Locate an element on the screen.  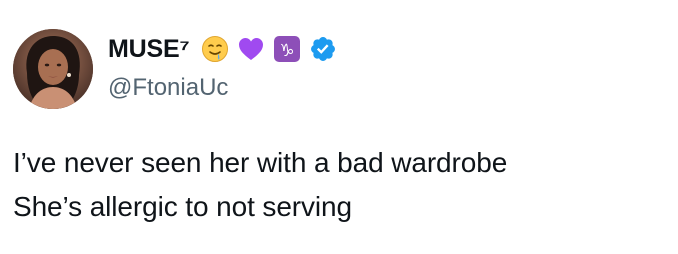
display-name: MUSE⁷ is located at coordinates (149, 49).